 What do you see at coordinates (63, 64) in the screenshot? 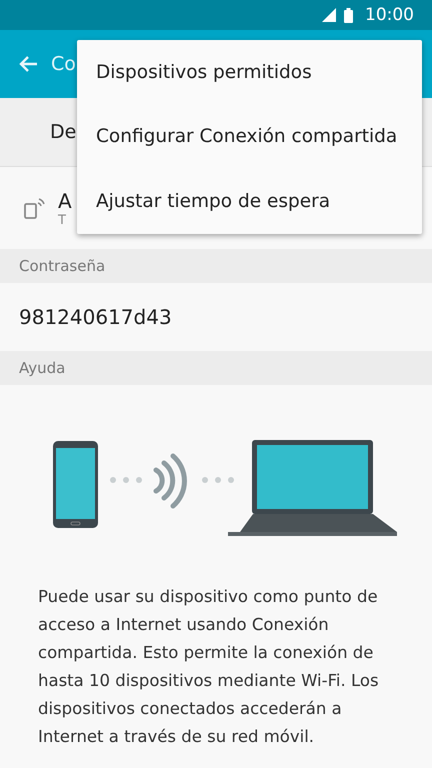
I see `app-bar-title: Co` at bounding box center [63, 64].